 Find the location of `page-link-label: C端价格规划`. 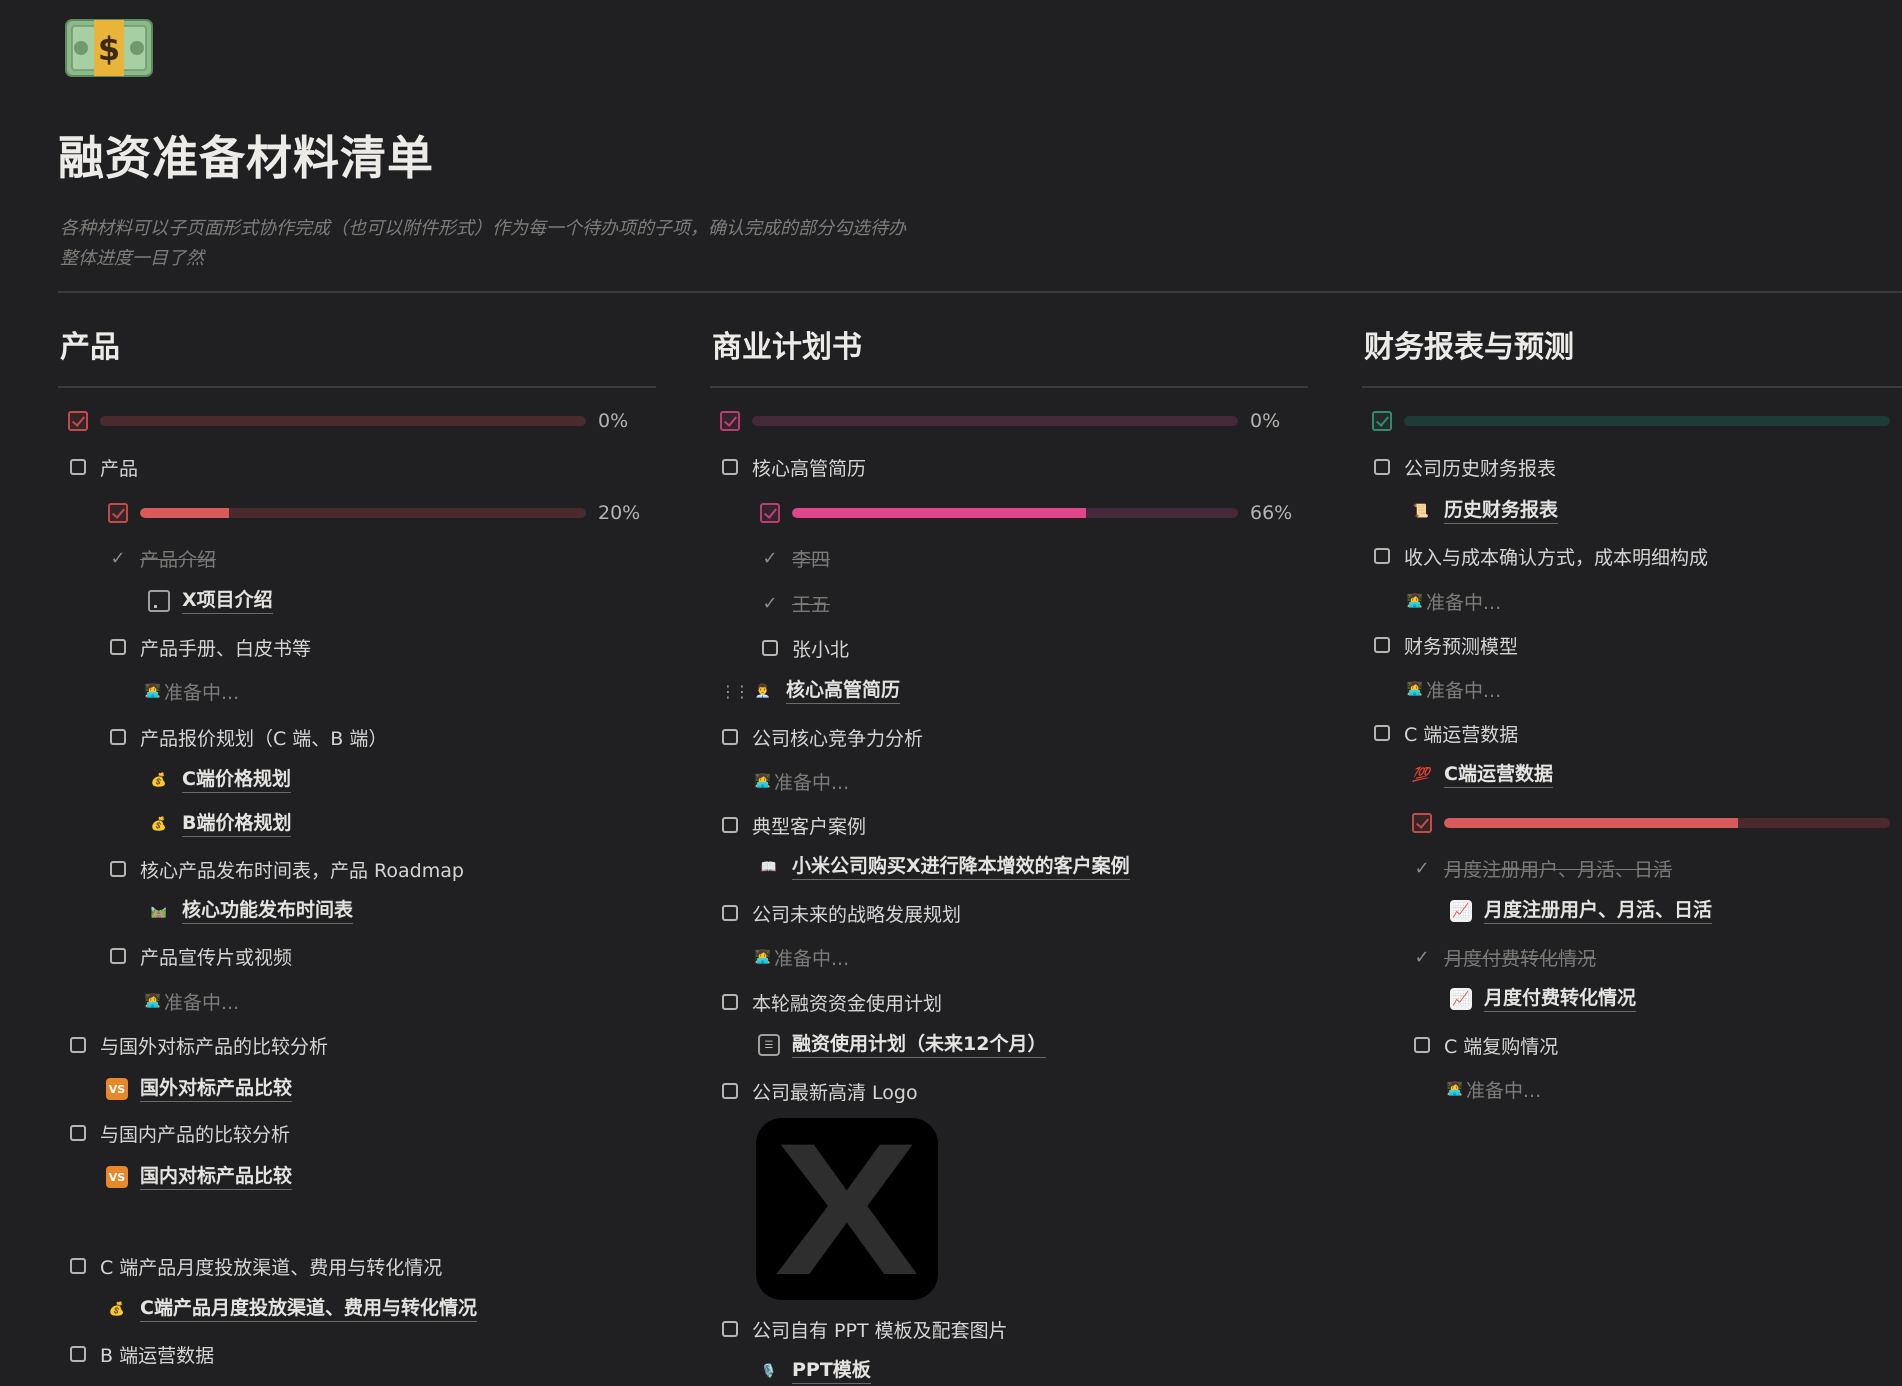

page-link-label: C端价格规划 is located at coordinates (236, 780).